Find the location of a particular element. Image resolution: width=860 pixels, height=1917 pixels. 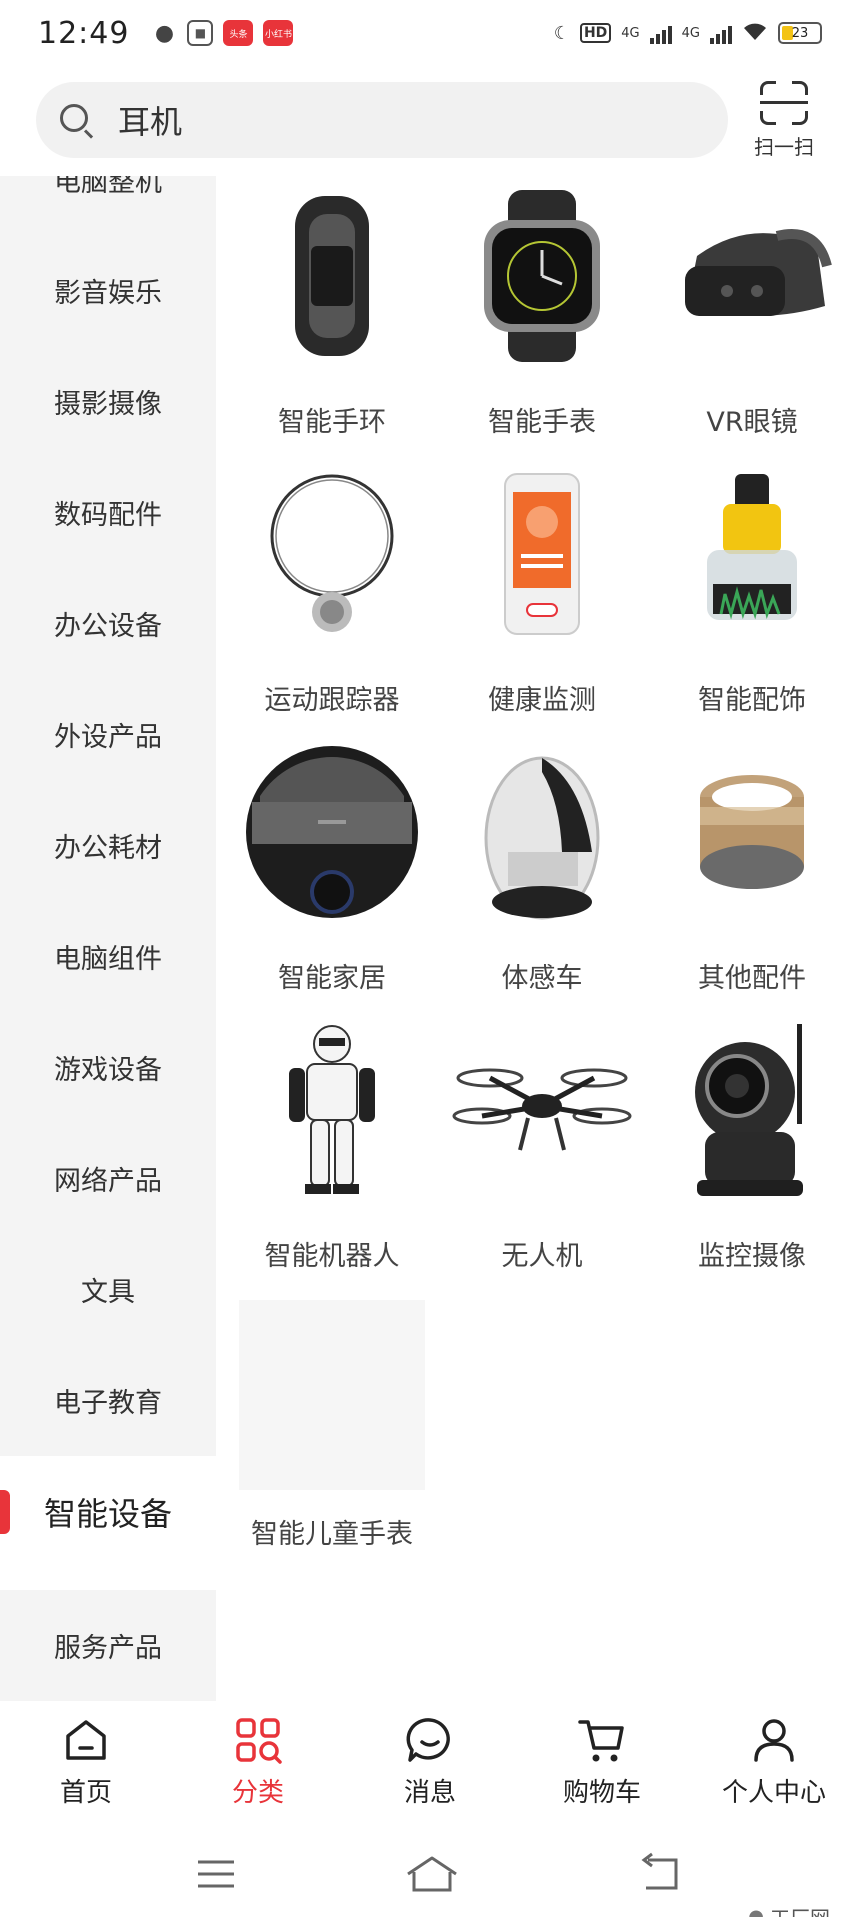

grid-item-label: 智能手环 is located at coordinates (332, 422).